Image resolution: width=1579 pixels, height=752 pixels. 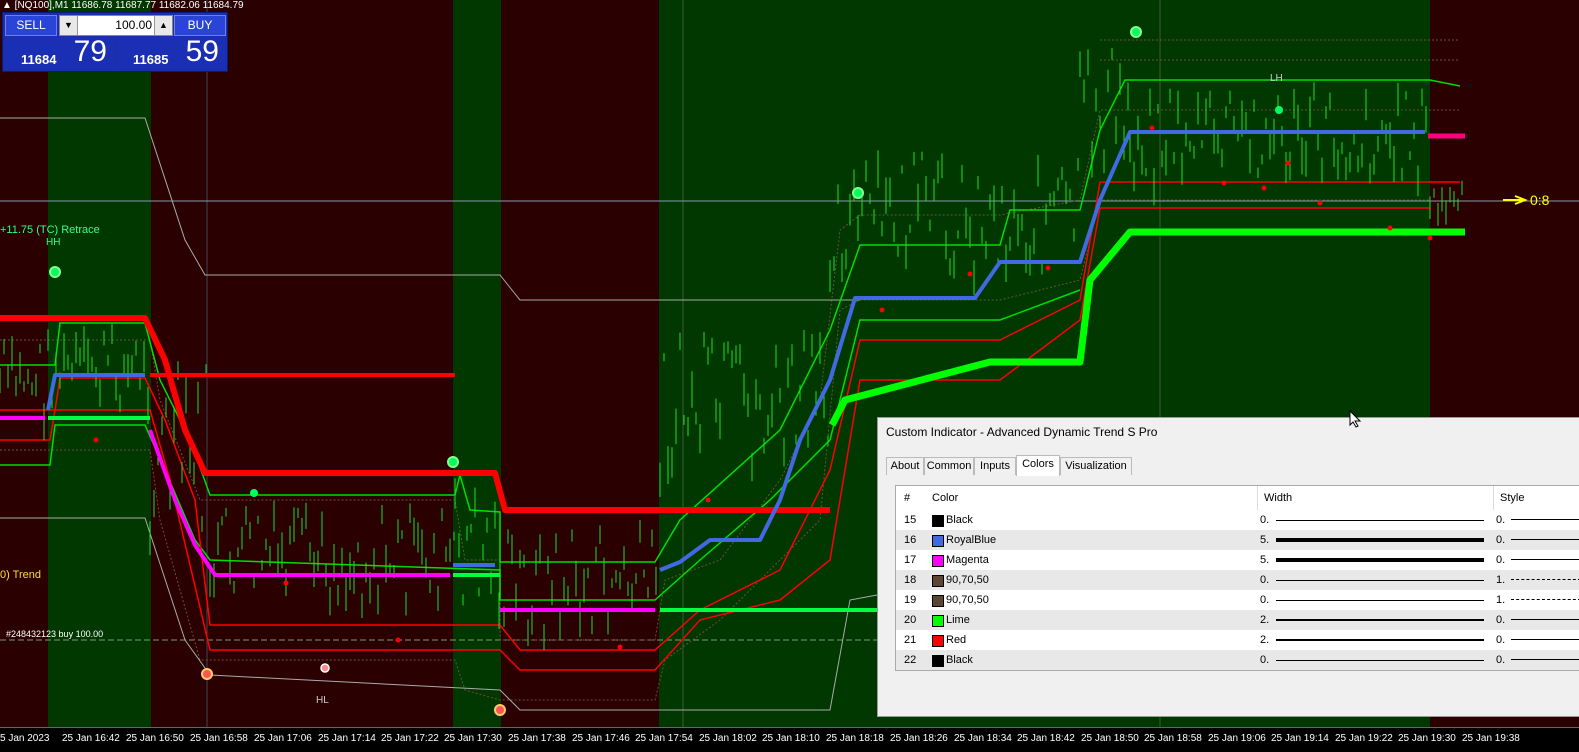 What do you see at coordinates (910, 580) in the screenshot?
I see `row-number: 18` at bounding box center [910, 580].